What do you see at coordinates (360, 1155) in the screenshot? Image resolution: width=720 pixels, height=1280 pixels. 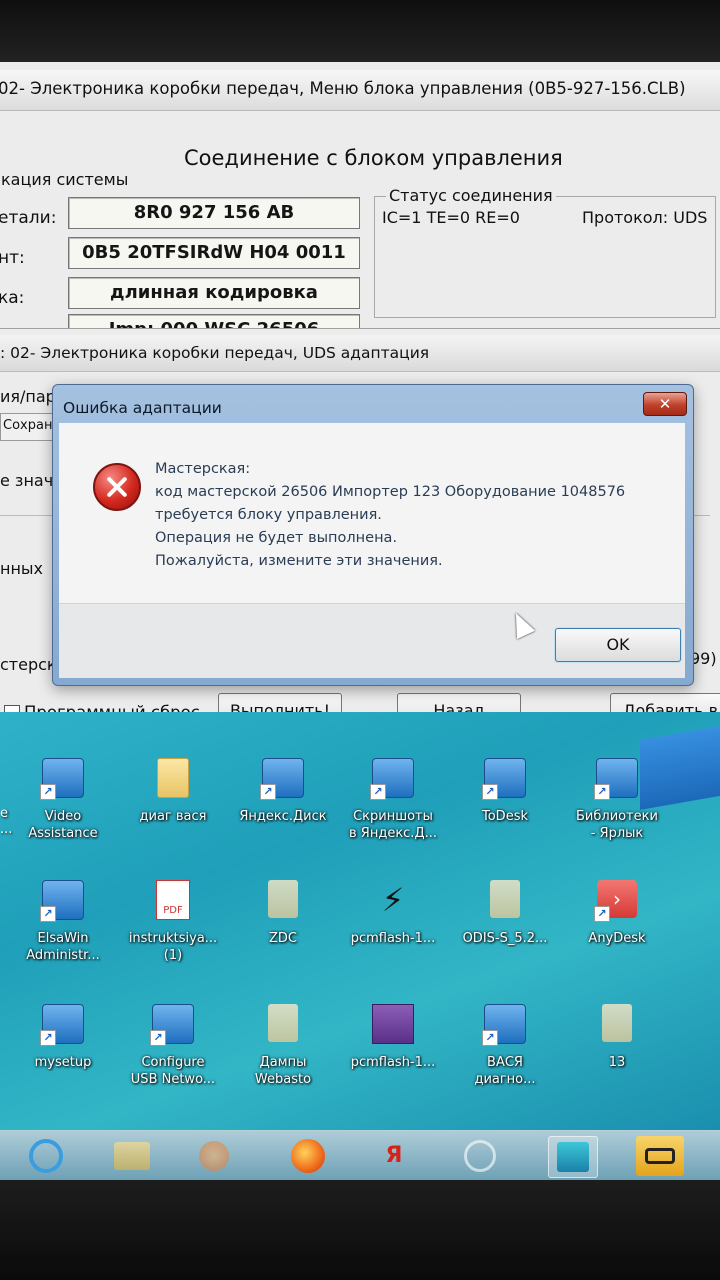 I see `taskbar: Я` at bounding box center [360, 1155].